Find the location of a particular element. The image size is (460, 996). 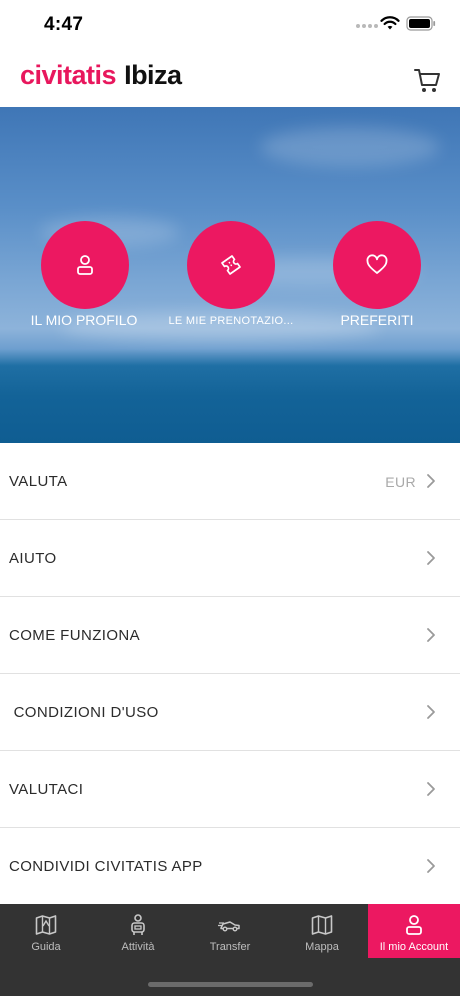

tab-mappa: Mappa is located at coordinates (322, 931).